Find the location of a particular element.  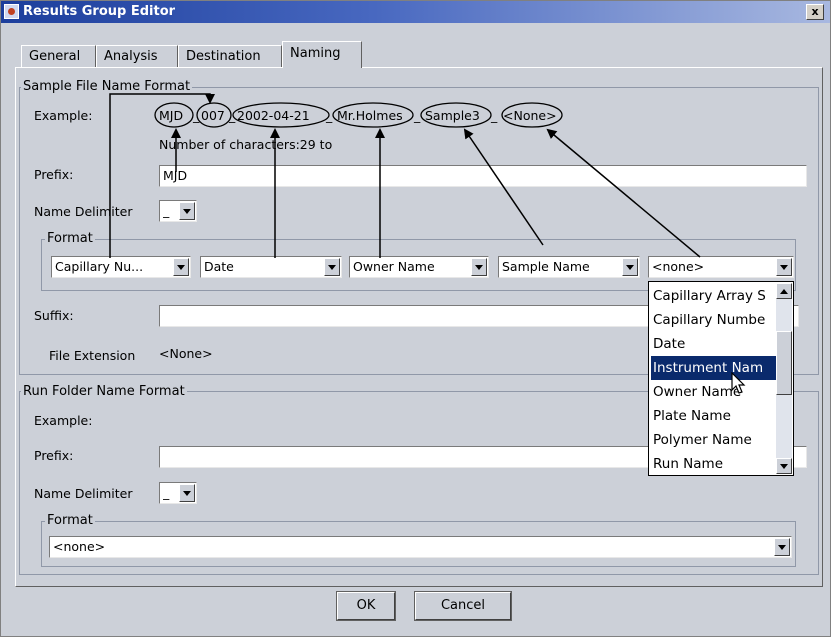

run-name-delimiter-label: Name Delimiter is located at coordinates (83, 493).